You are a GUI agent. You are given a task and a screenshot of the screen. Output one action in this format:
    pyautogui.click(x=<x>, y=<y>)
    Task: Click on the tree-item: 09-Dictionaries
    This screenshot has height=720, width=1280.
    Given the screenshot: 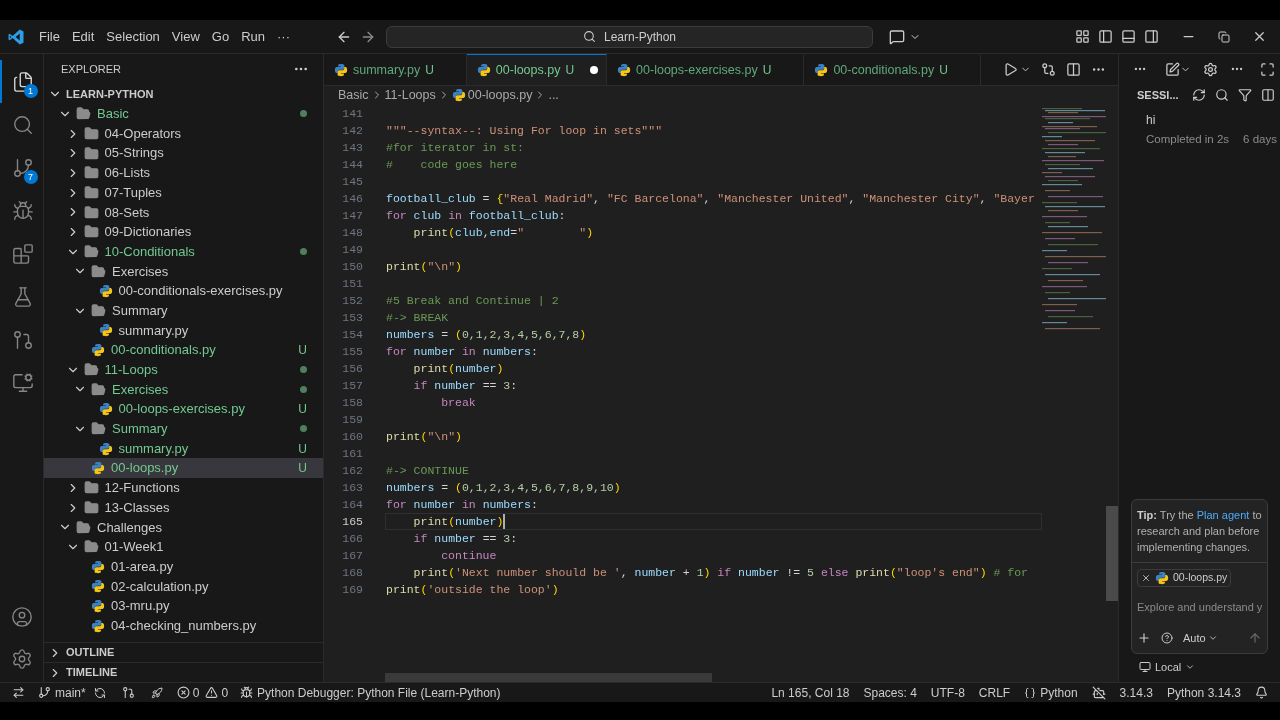 What is the action you would take?
    pyautogui.click(x=183, y=232)
    